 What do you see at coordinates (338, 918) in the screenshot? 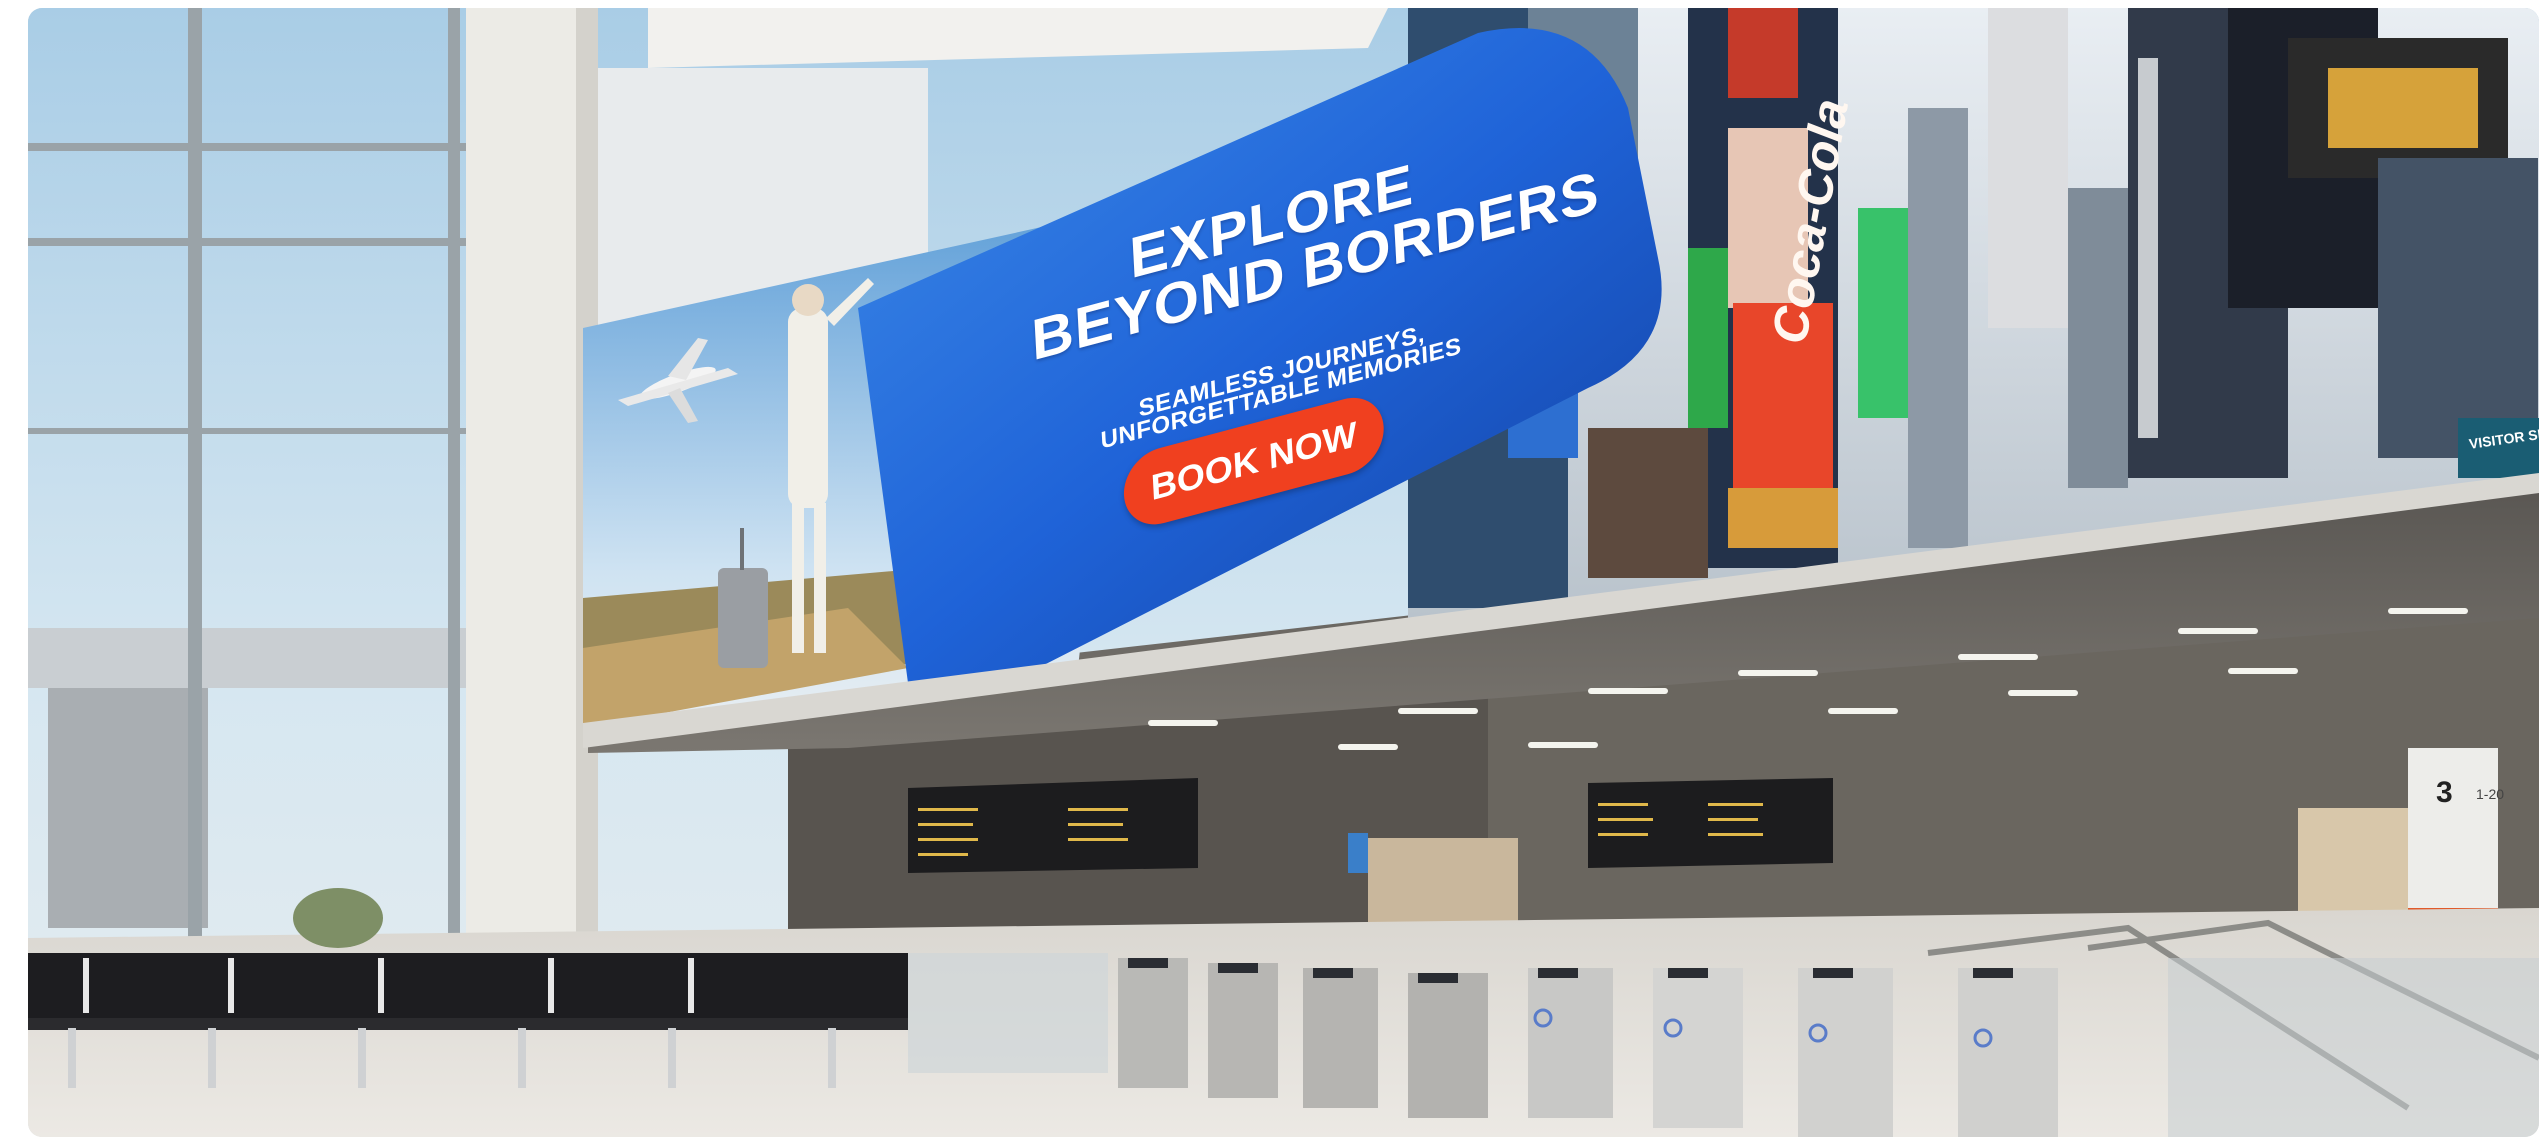
I see `plant` at bounding box center [338, 918].